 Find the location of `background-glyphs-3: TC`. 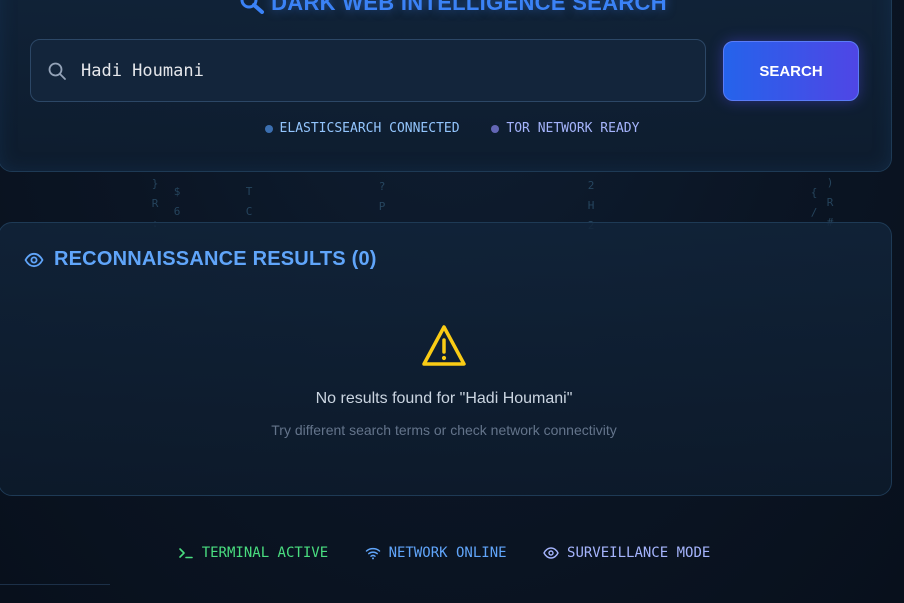

background-glyphs-3: TC is located at coordinates (249, 201).